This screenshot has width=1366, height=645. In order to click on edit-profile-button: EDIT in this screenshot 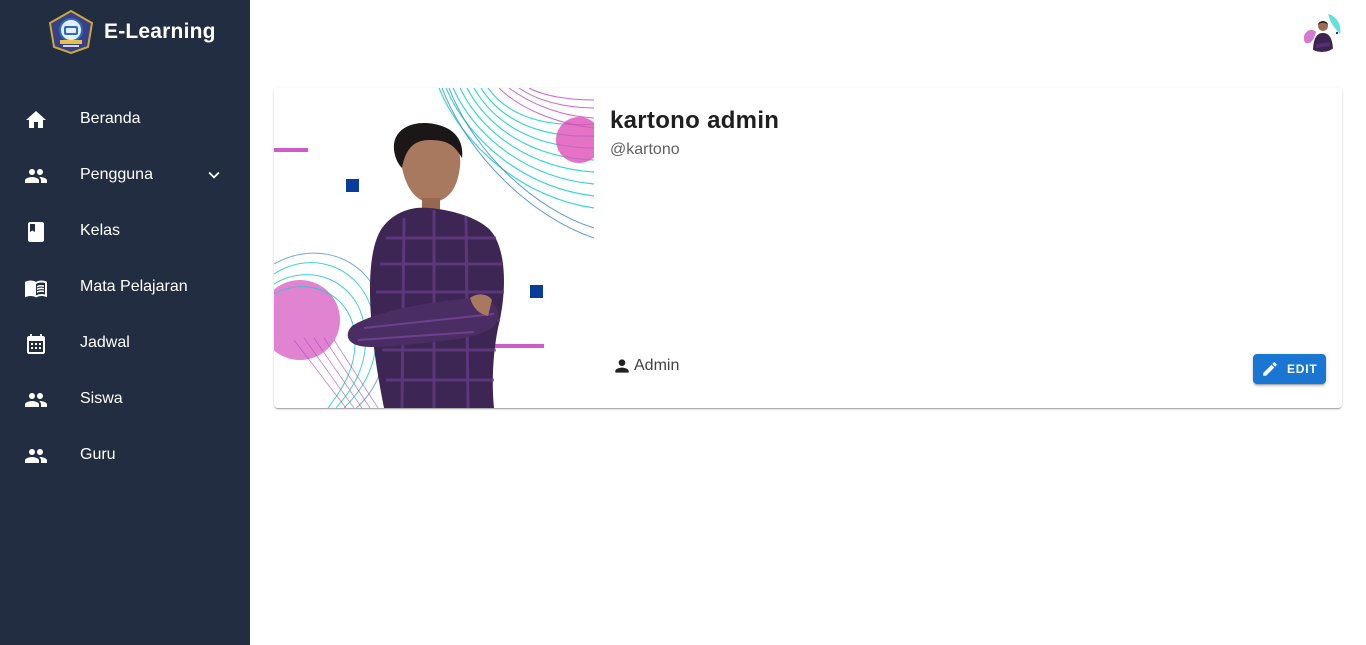, I will do `click(1289, 369)`.